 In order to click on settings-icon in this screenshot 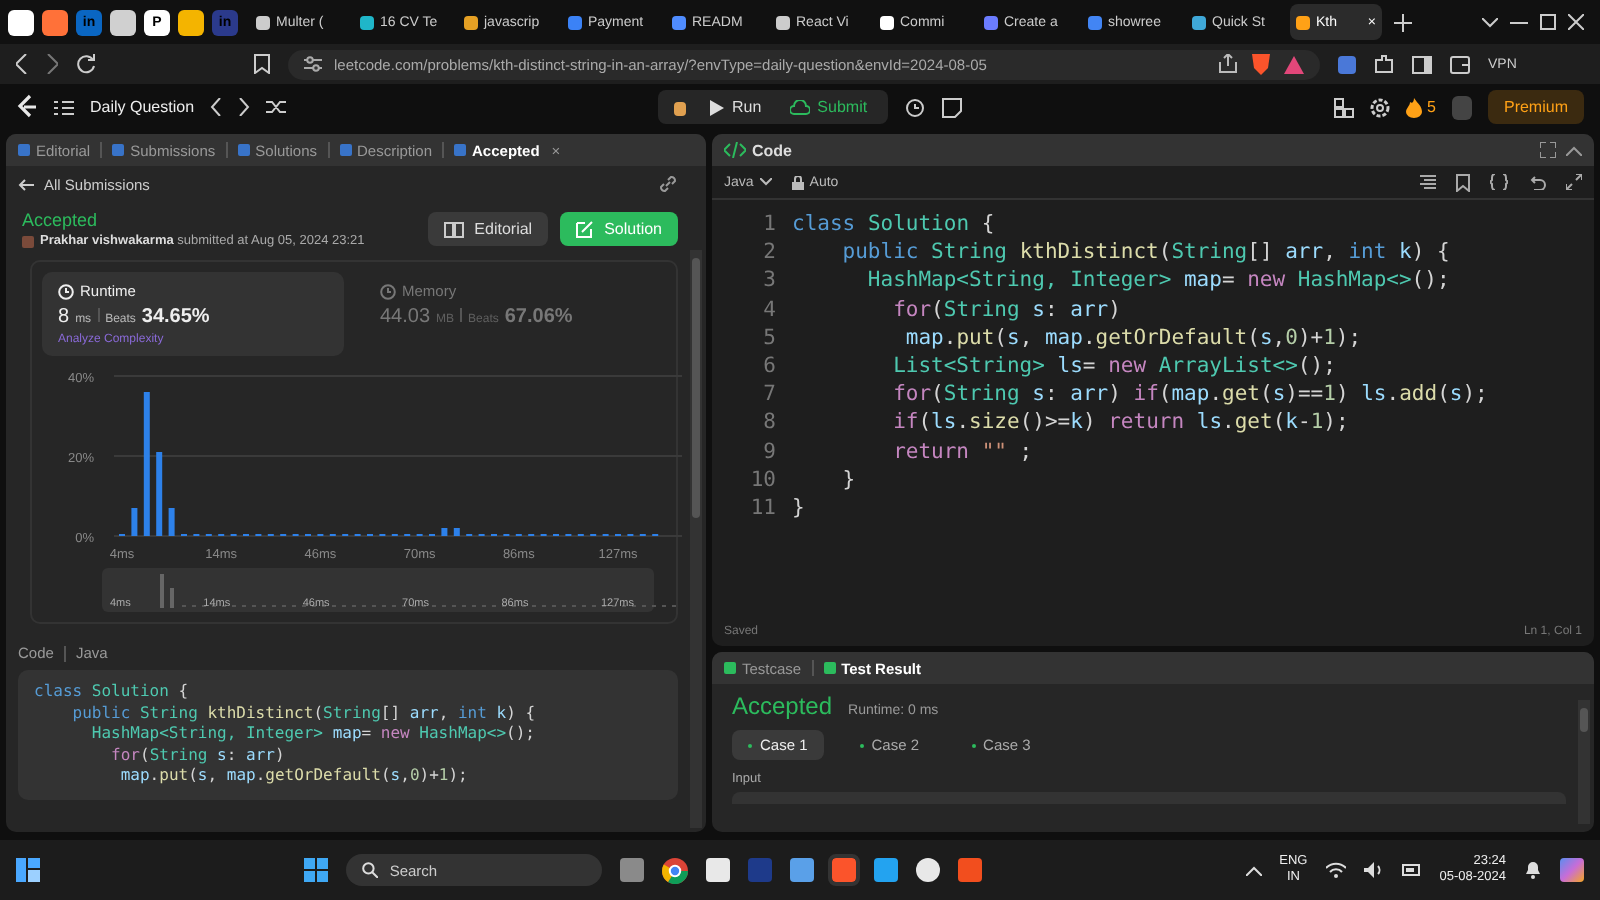, I will do `click(1379, 107)`.